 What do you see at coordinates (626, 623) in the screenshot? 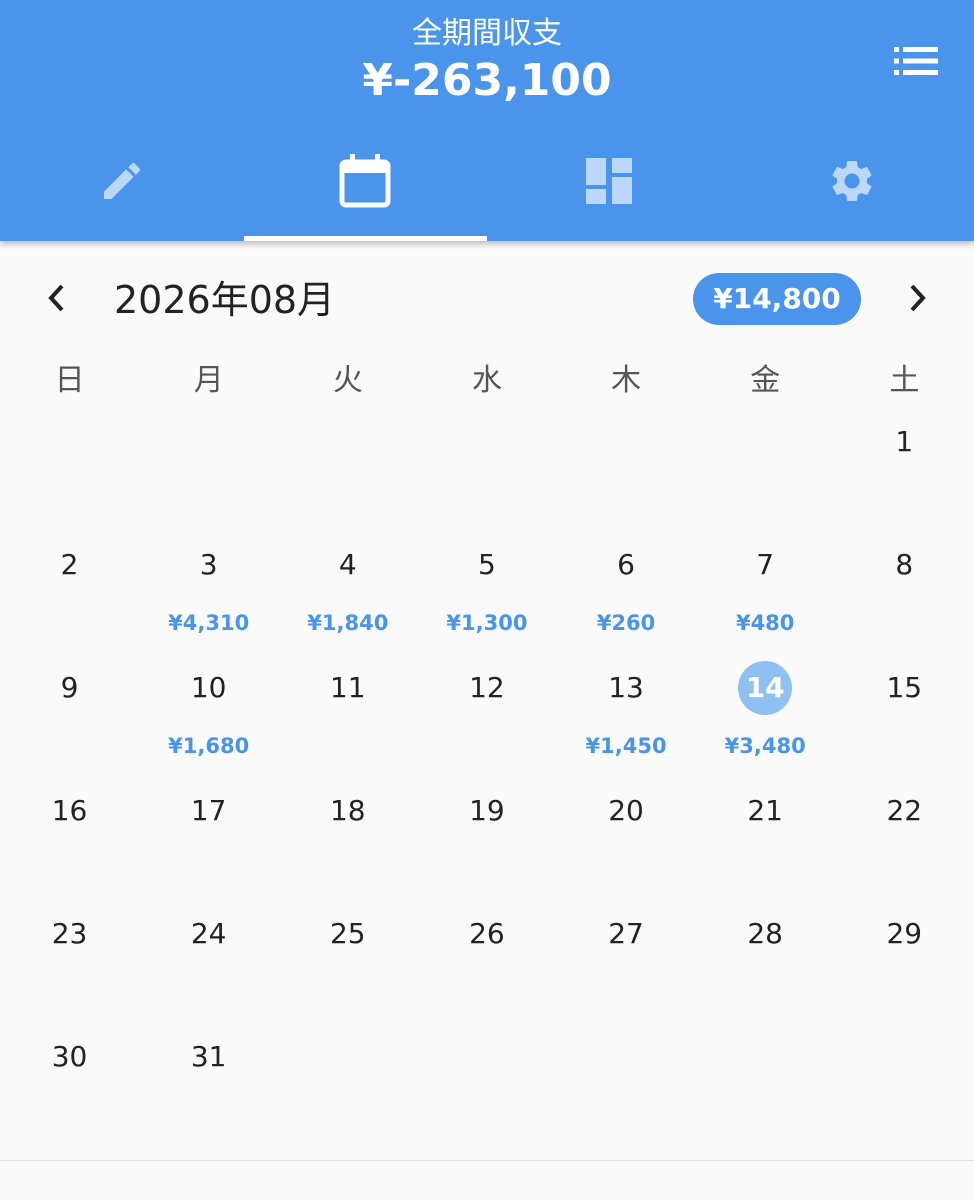
I see `day-expense-amount: ¥260` at bounding box center [626, 623].